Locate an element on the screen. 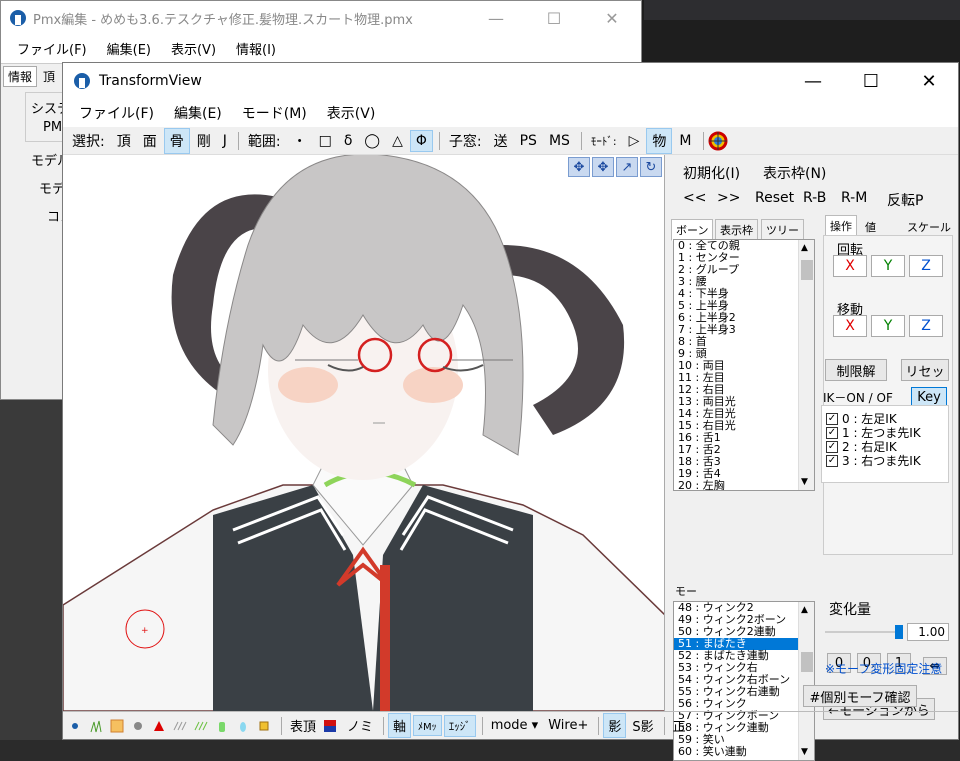  change-slider-track is located at coordinates (862, 632).